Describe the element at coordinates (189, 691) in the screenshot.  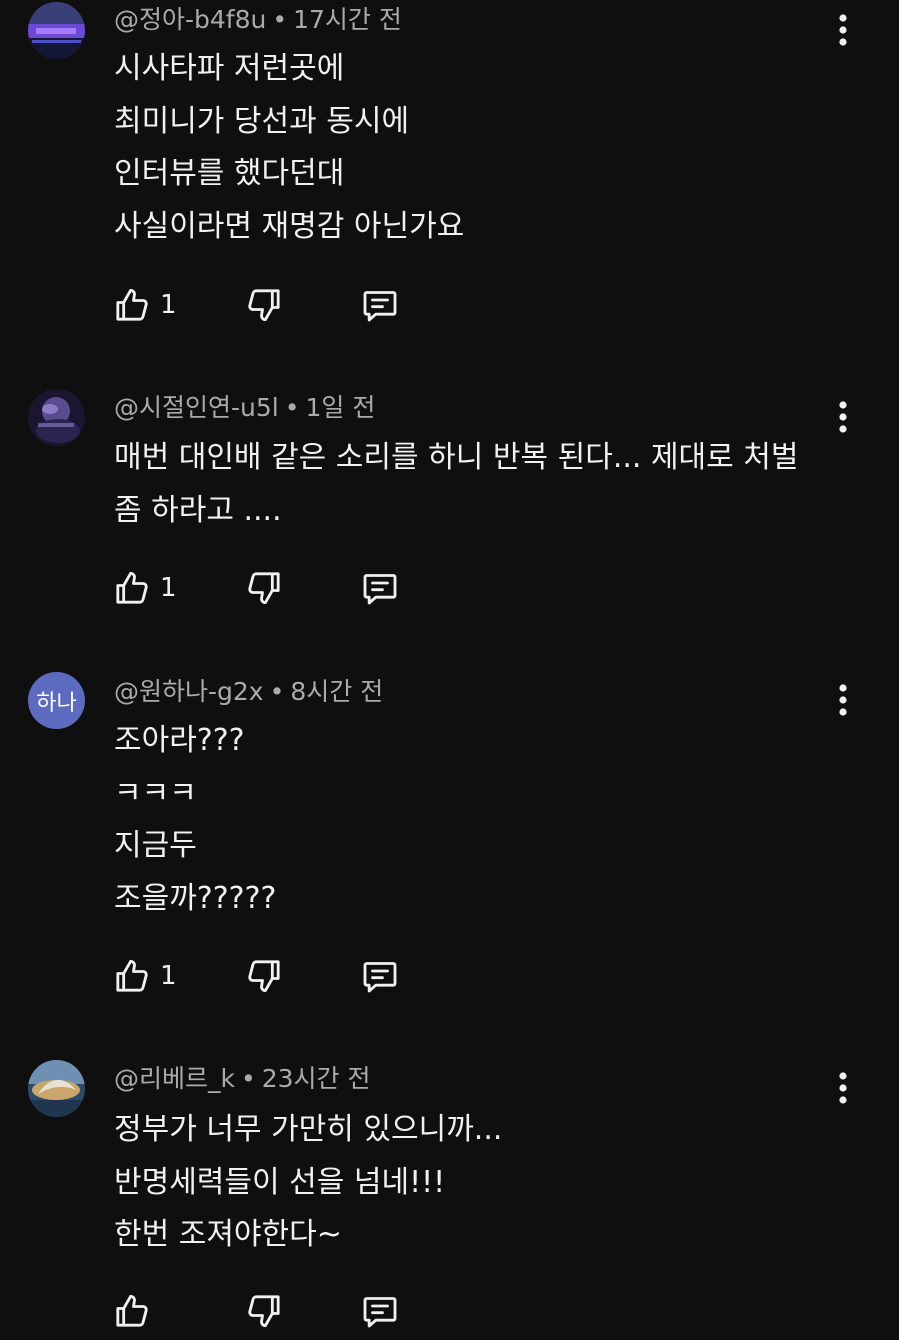
I see `author-name: @원하나-g2x` at that location.